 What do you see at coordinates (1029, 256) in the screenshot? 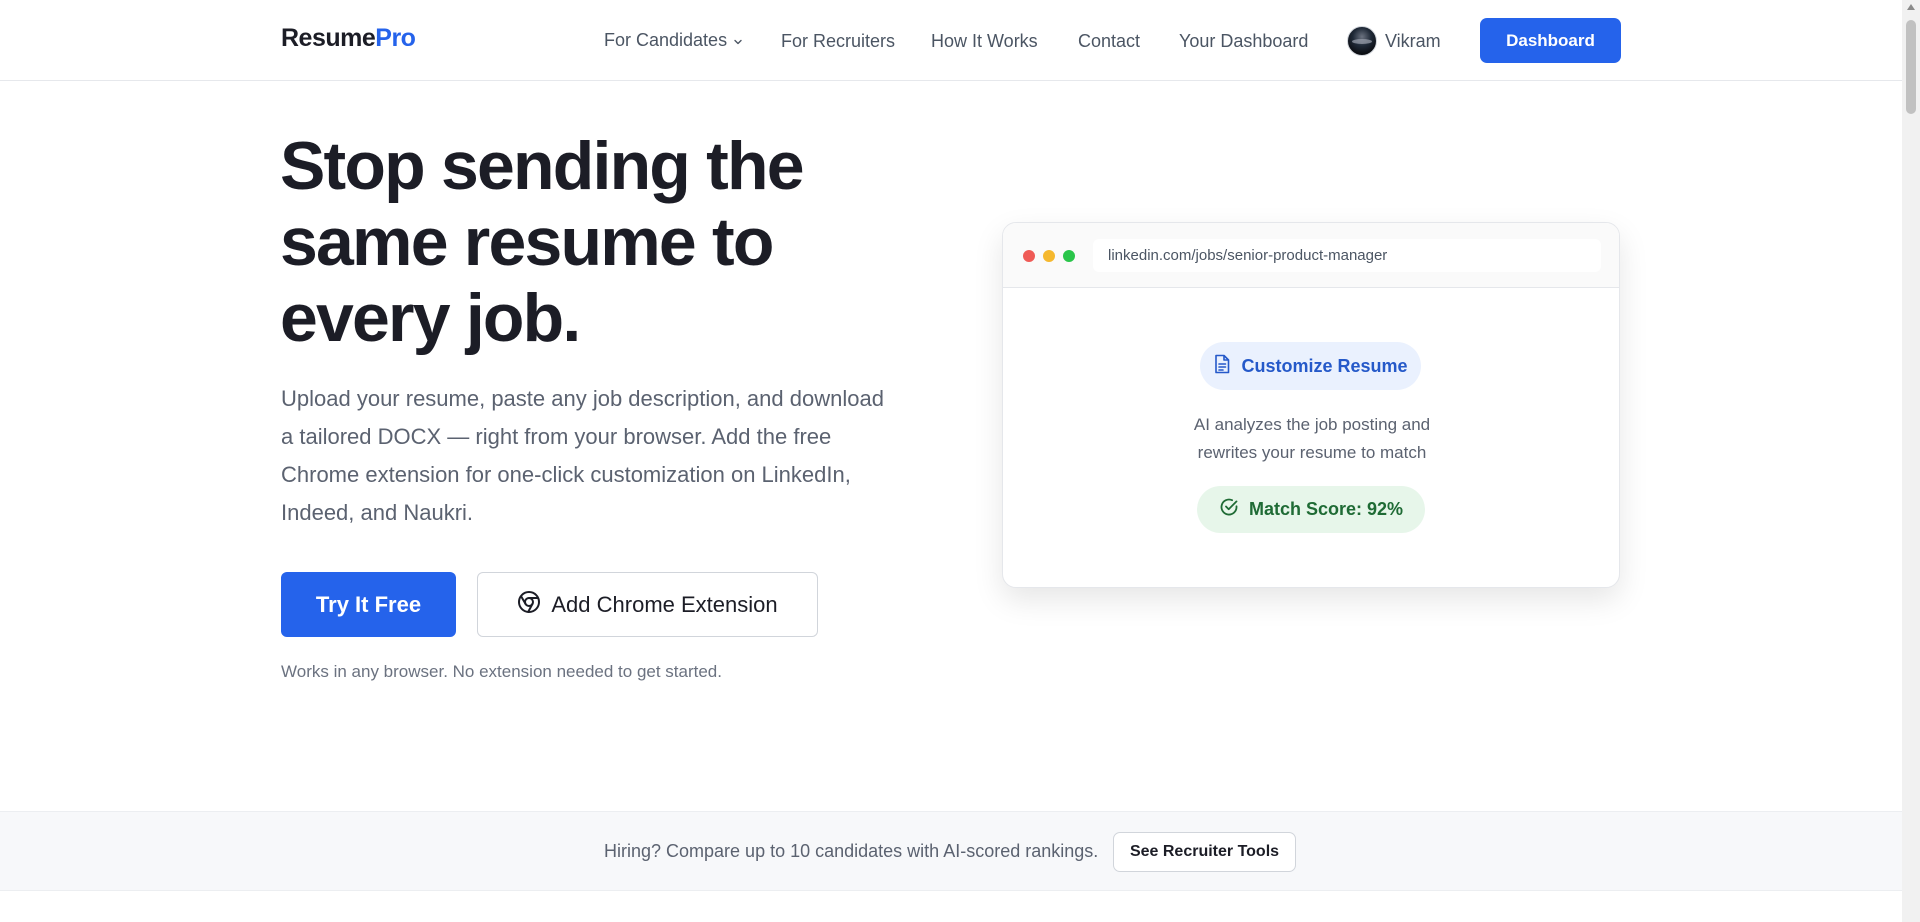
I see `window-close-dot` at bounding box center [1029, 256].